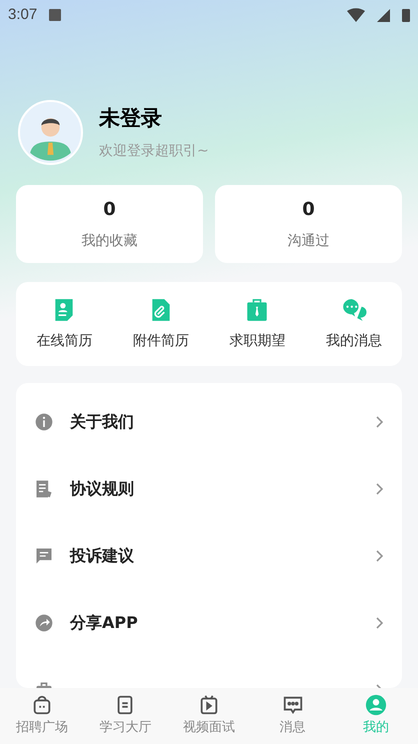 The width and height of the screenshot is (418, 744). I want to click on menu-item: 分享APP, so click(209, 622).